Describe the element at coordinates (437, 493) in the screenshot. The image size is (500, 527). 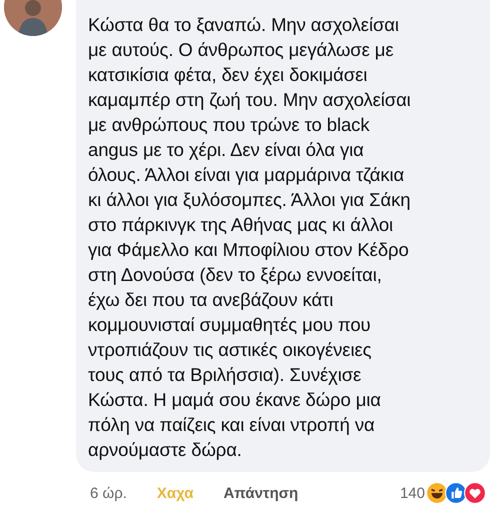
I see `laughing-emoji-icon` at that location.